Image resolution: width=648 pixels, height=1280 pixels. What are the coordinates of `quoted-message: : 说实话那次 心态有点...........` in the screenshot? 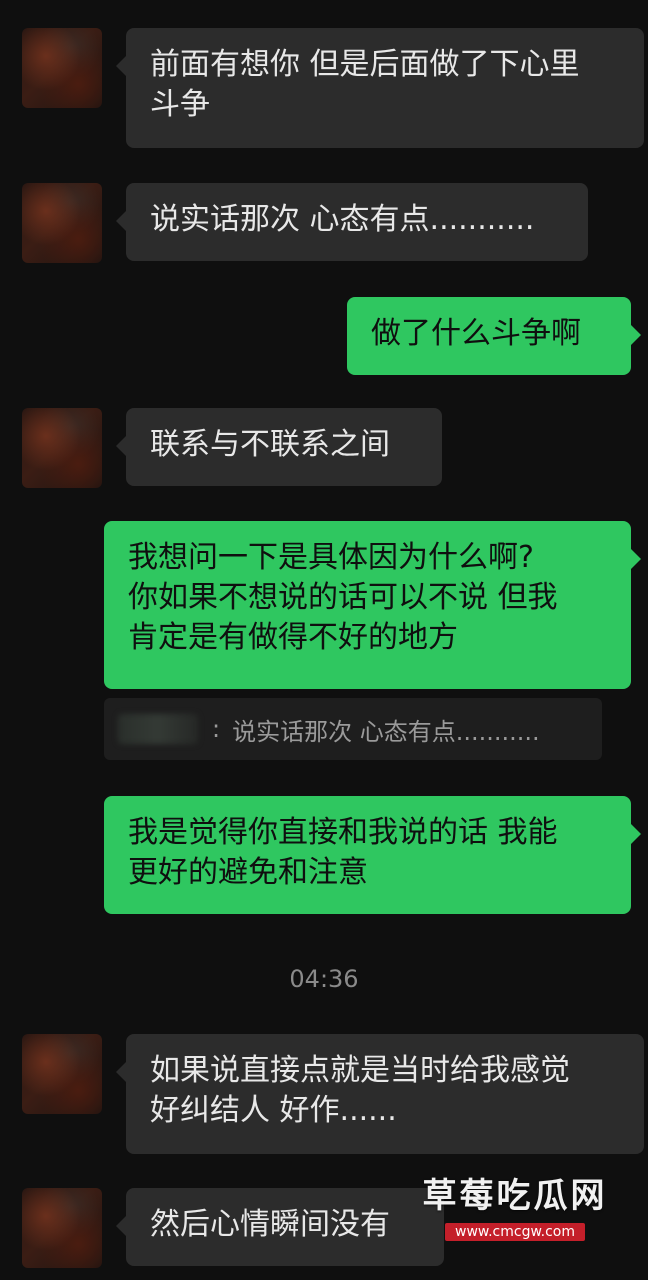 It's located at (353, 729).